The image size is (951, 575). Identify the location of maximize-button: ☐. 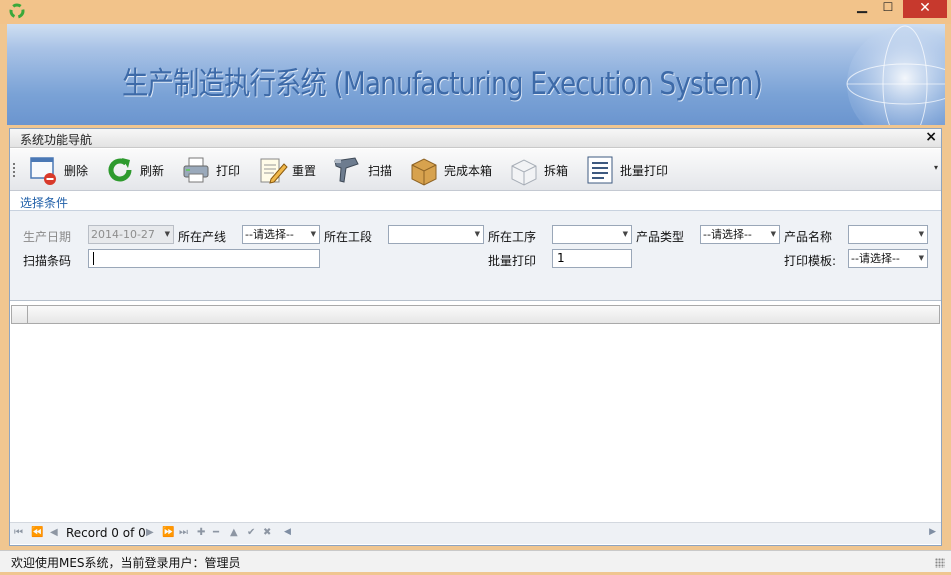
(888, 8).